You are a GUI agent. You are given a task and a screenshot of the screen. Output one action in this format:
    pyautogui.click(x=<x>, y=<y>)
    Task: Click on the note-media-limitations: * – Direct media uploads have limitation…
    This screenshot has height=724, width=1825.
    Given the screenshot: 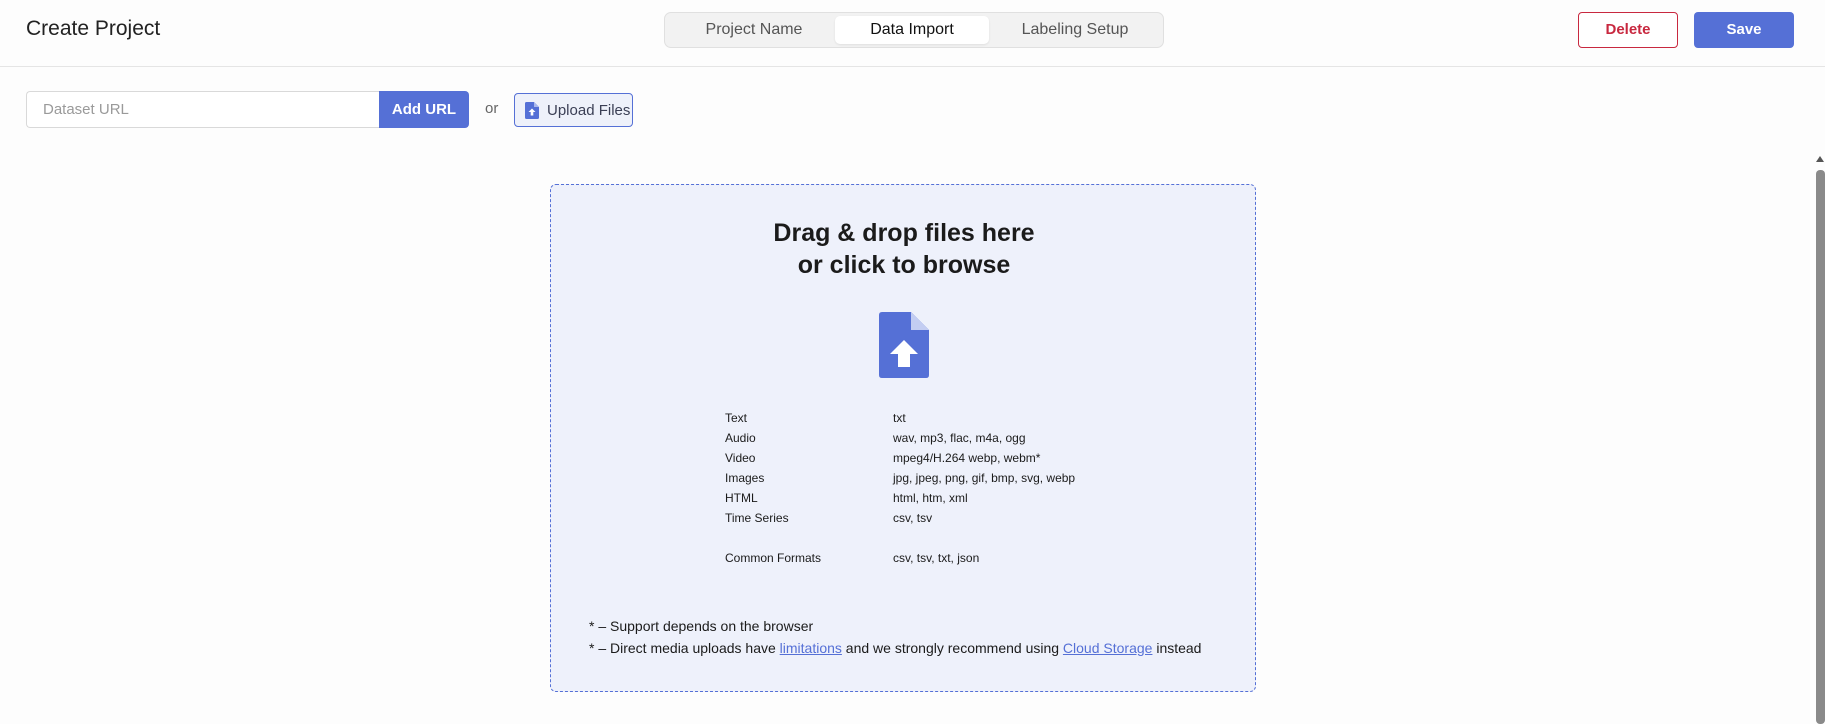 What is the action you would take?
    pyautogui.click(x=895, y=648)
    